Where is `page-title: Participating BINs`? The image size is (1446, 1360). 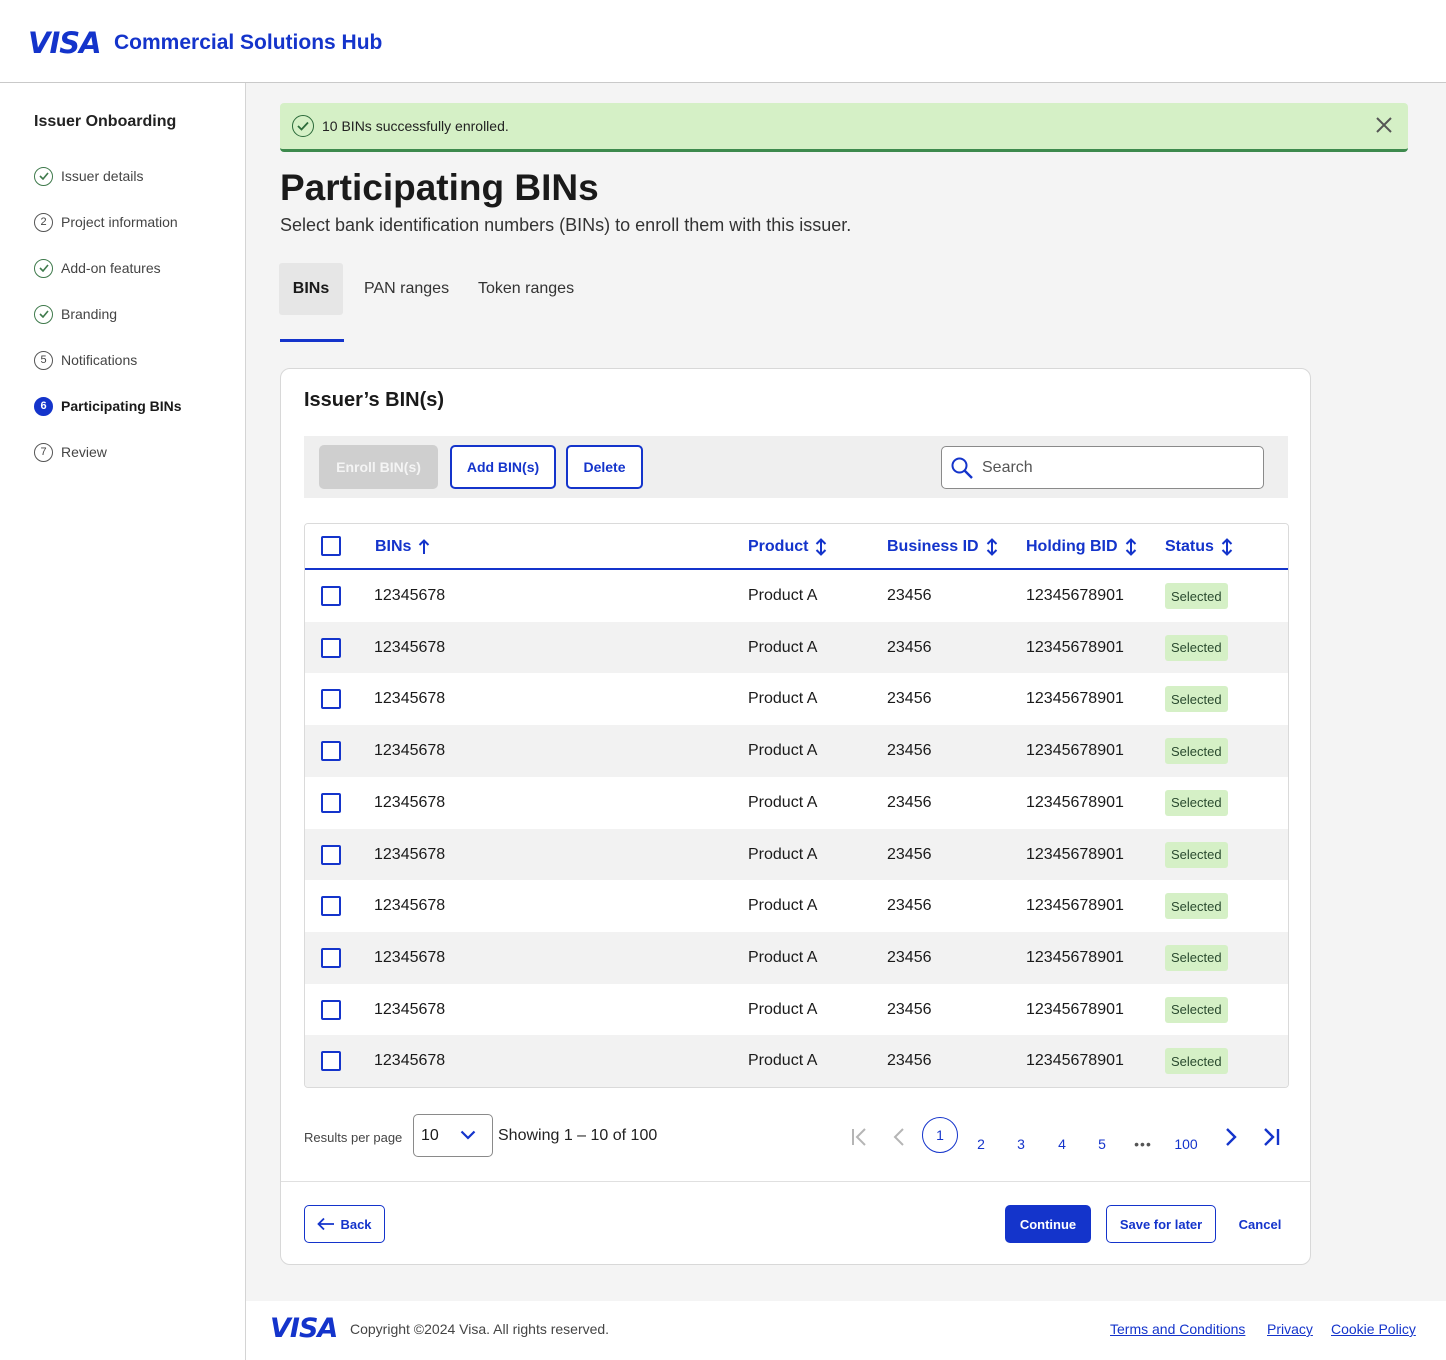
page-title: Participating BINs is located at coordinates (439, 187).